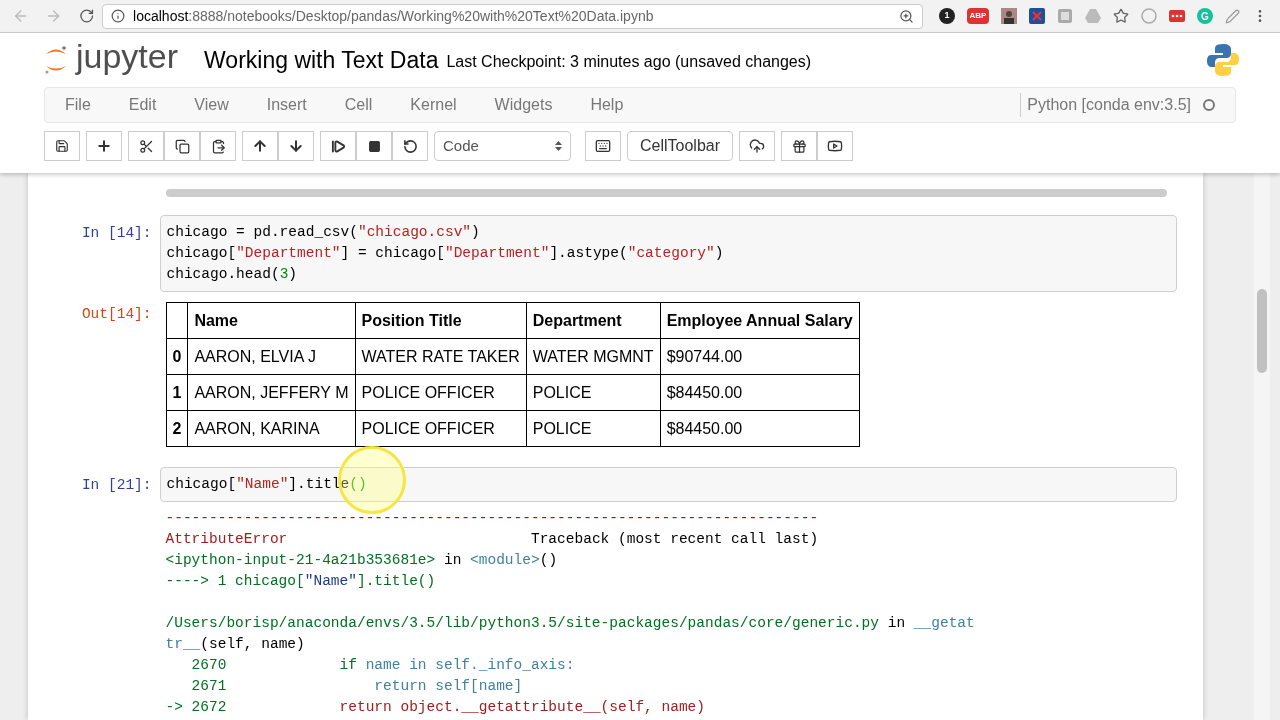  I want to click on kernel-name: Python [conda env:3.5], so click(1105, 105).